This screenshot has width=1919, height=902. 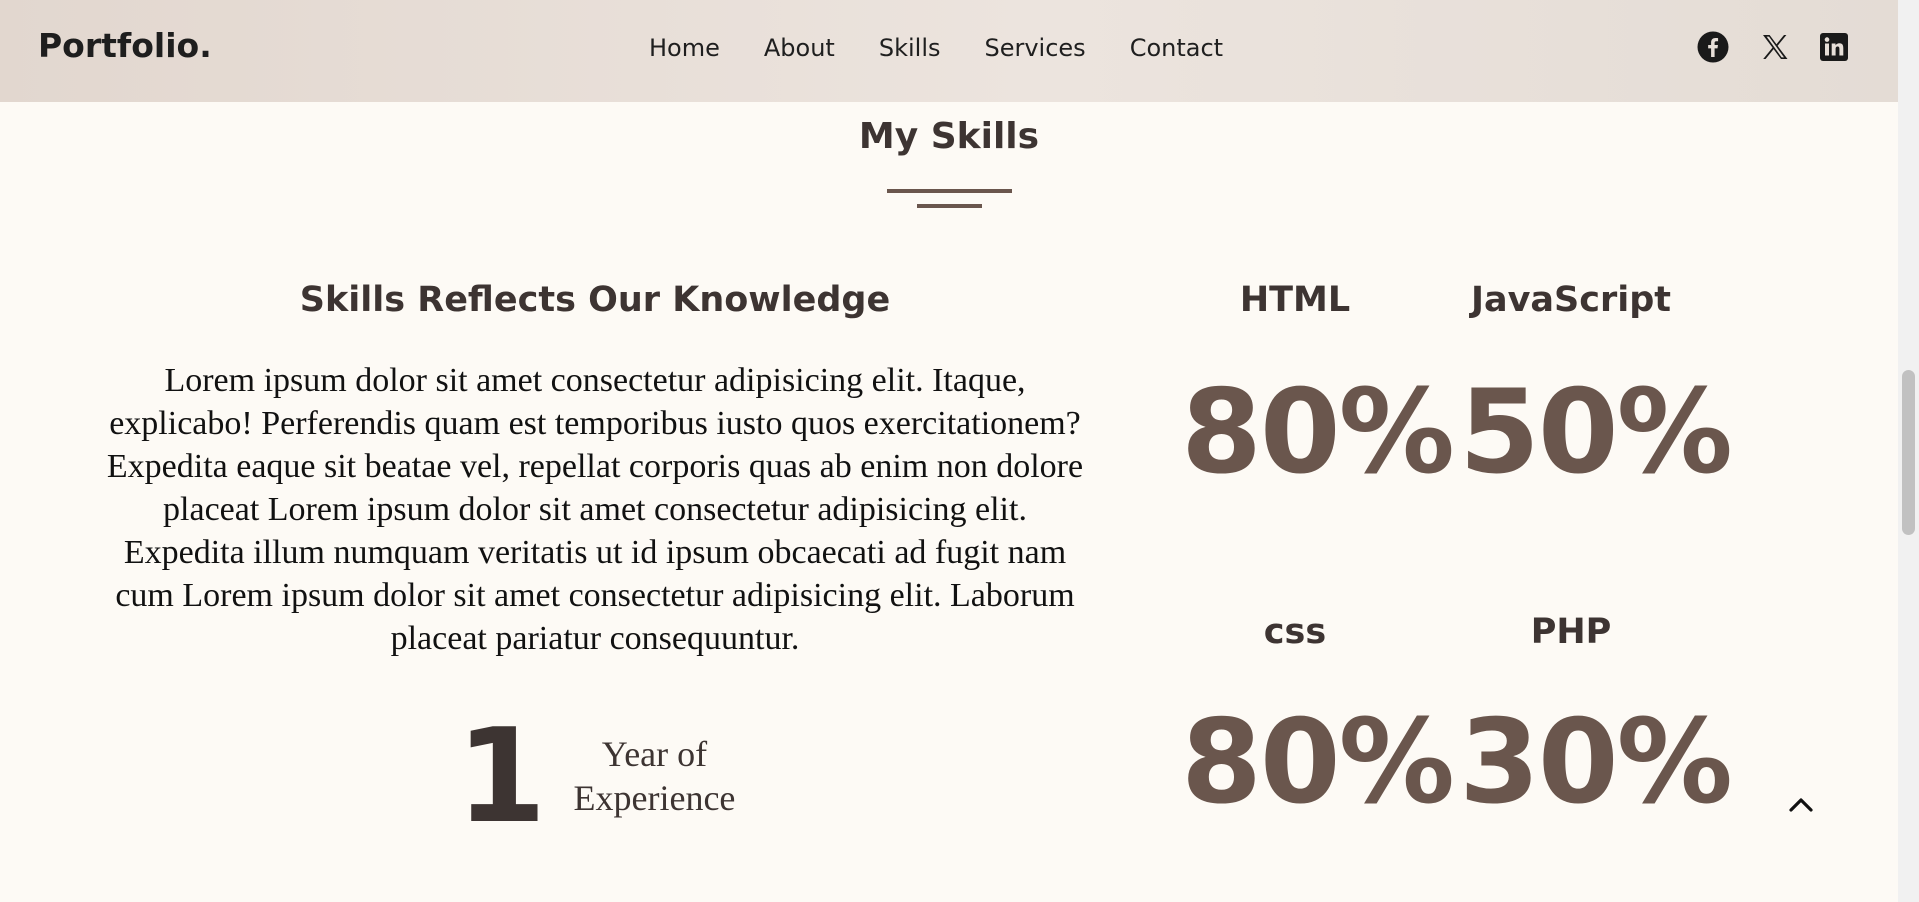 I want to click on nav-contact: Contact, so click(x=1176, y=48).